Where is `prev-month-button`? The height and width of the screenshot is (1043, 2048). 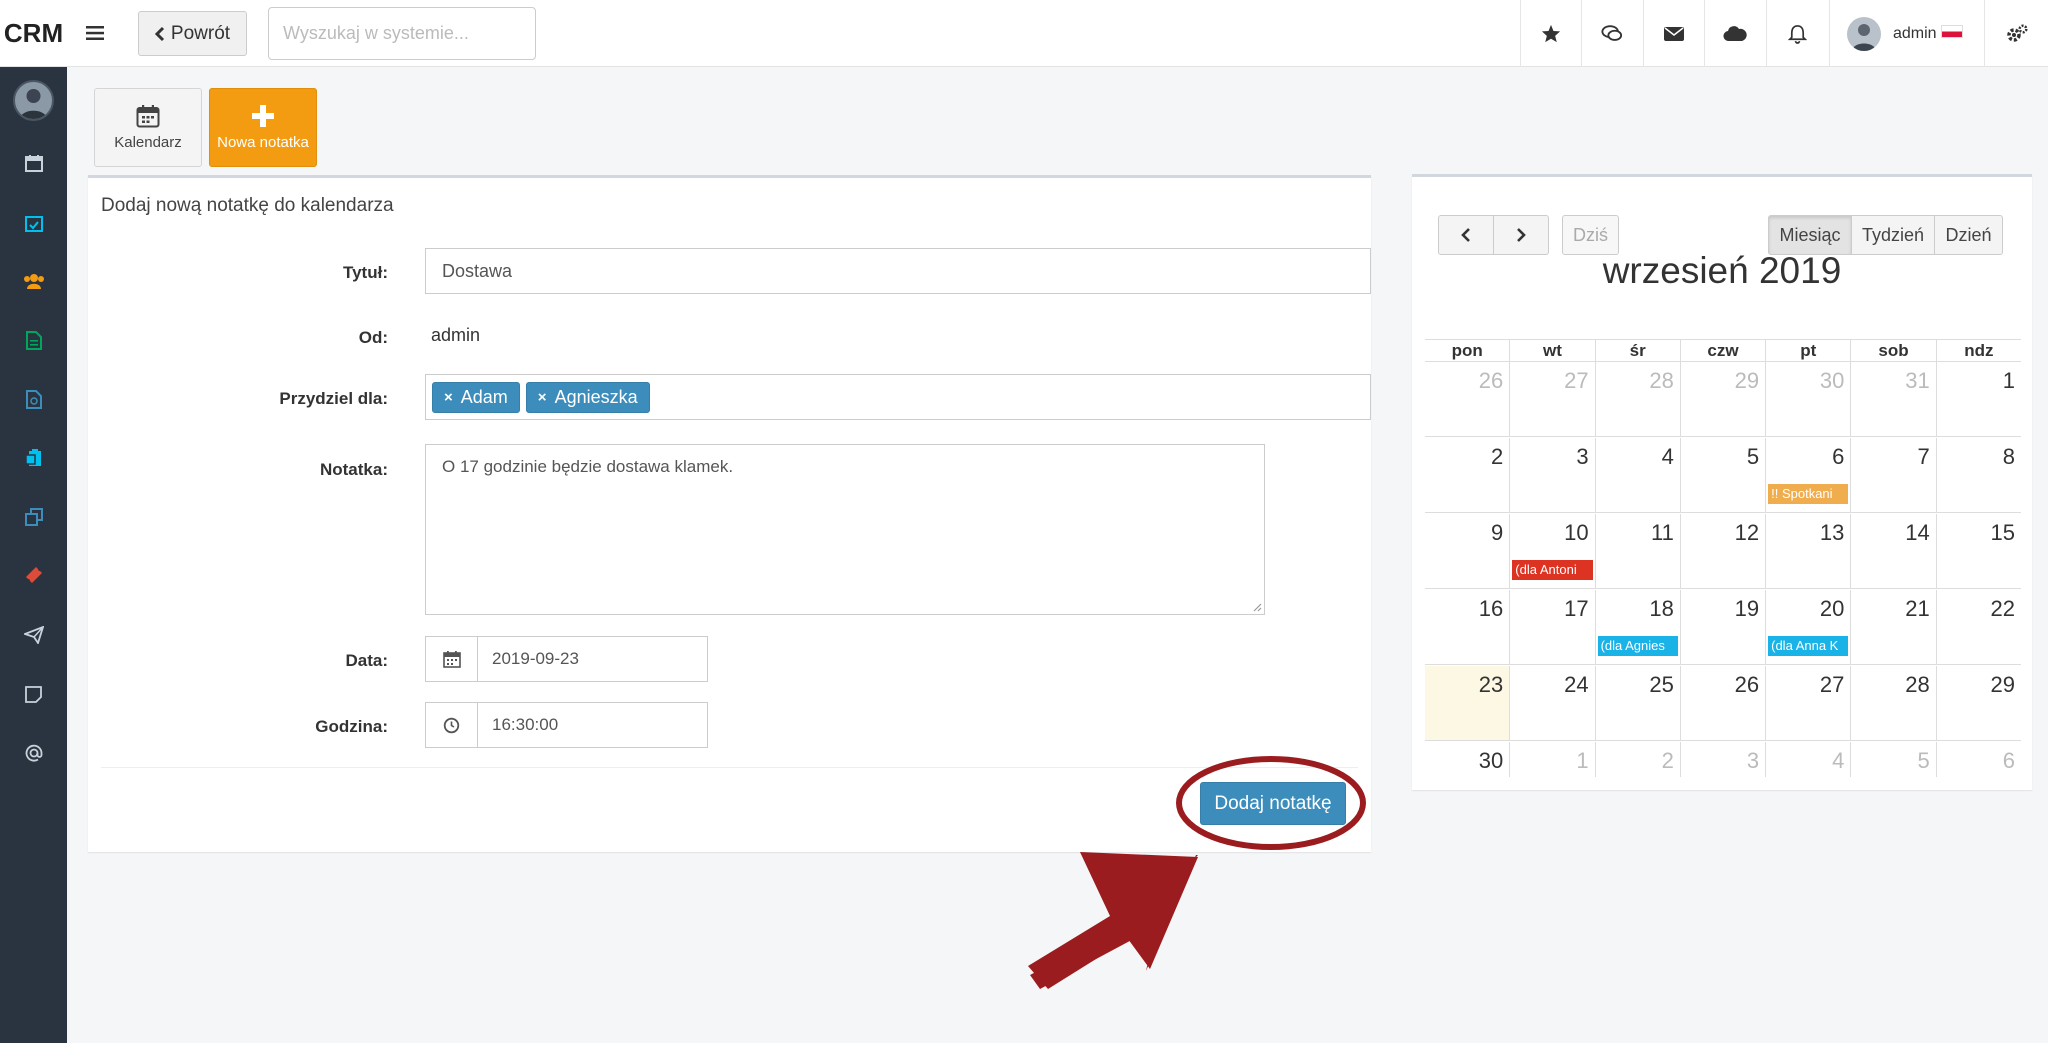 prev-month-button is located at coordinates (1466, 235).